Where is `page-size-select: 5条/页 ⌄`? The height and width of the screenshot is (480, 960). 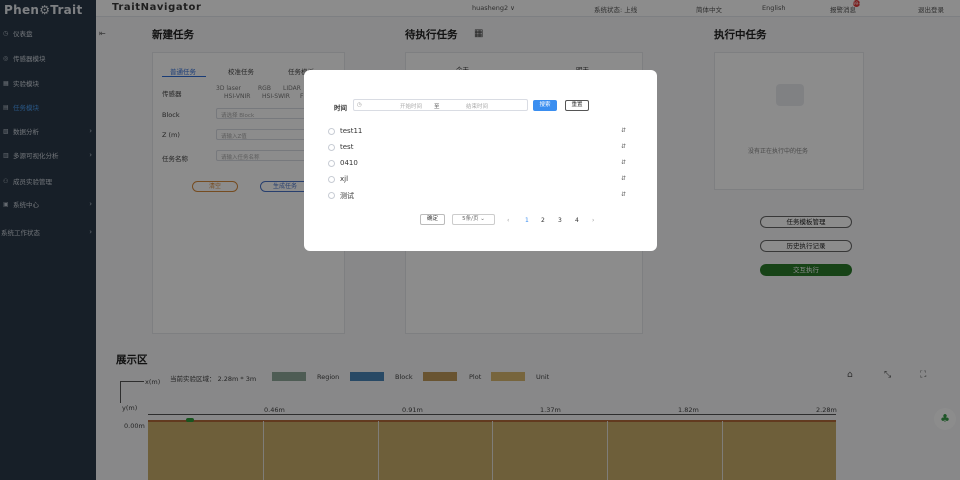
page-size-select: 5条/页 ⌄ is located at coordinates (473, 219).